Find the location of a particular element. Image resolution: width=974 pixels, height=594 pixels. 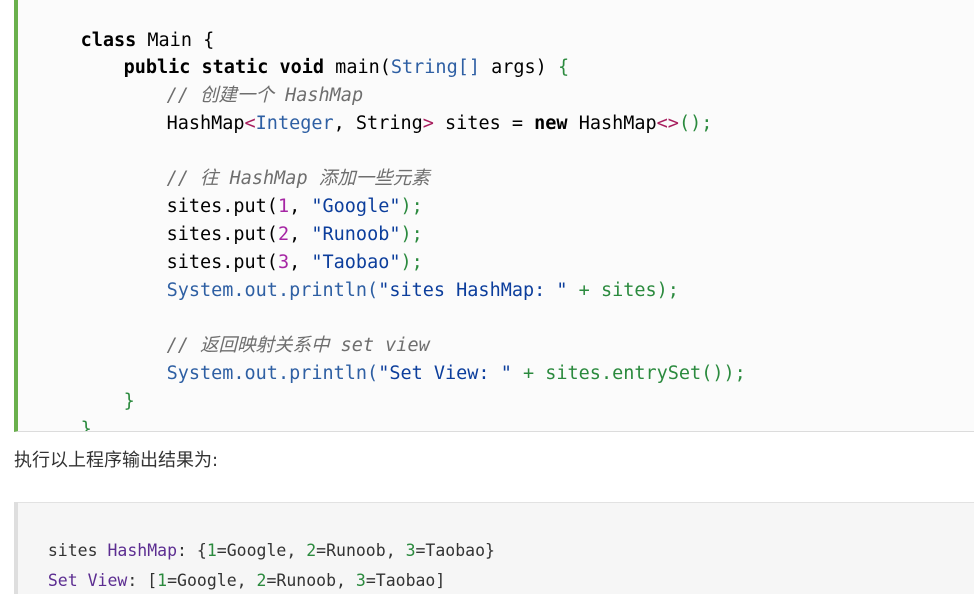

output-line-setview: Set View: [1=Google, 2=Runoob, 3=Taobao] is located at coordinates (236, 571).